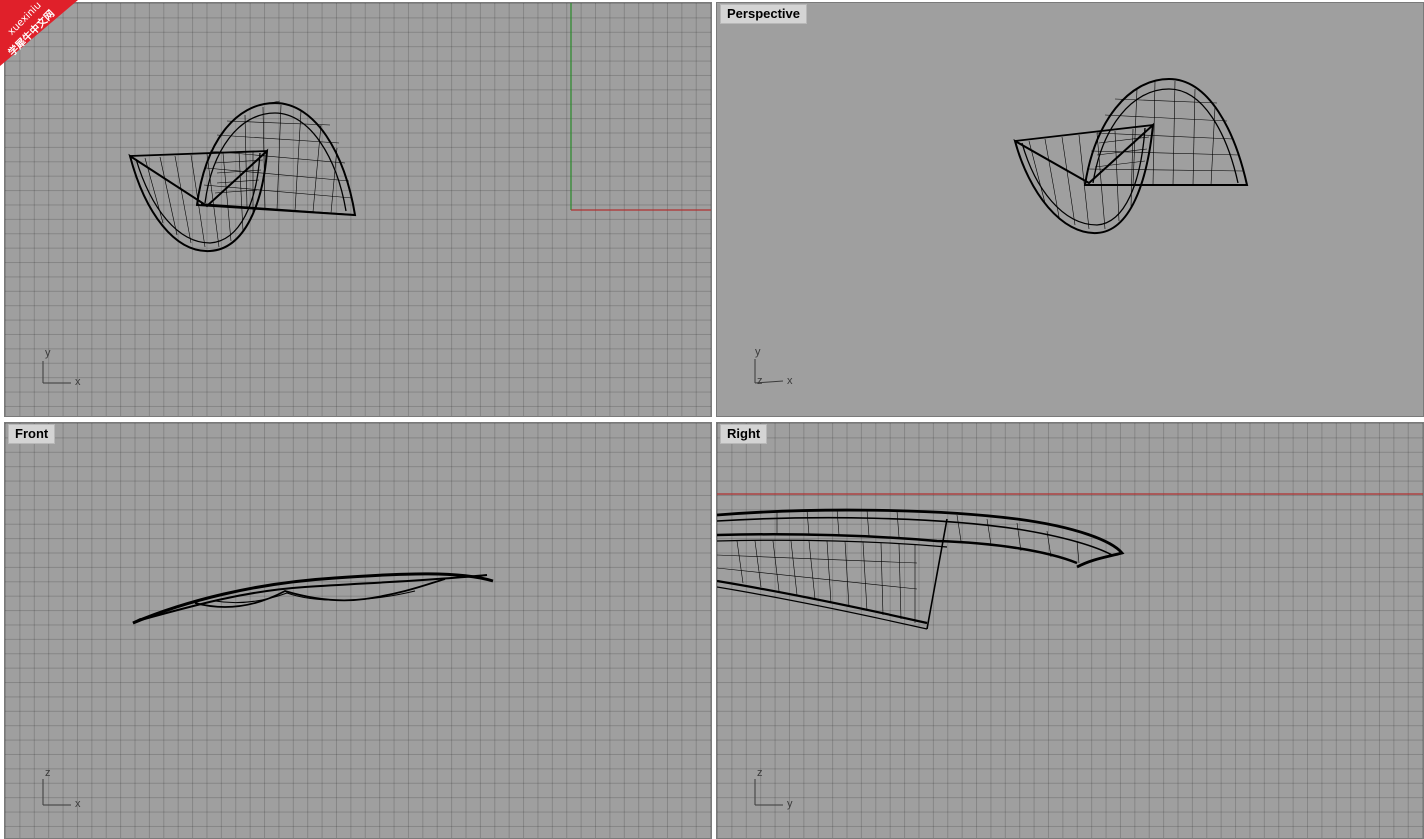  I want to click on watermark-logo: xuexiniu 学犀牛中文网, so click(42, 42).